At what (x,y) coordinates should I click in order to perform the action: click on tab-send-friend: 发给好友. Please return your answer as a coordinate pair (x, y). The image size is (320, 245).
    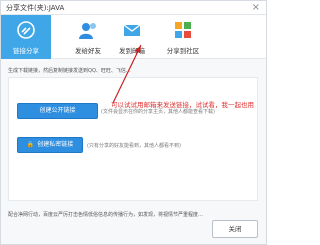
    Looking at the image, I should click on (88, 37).